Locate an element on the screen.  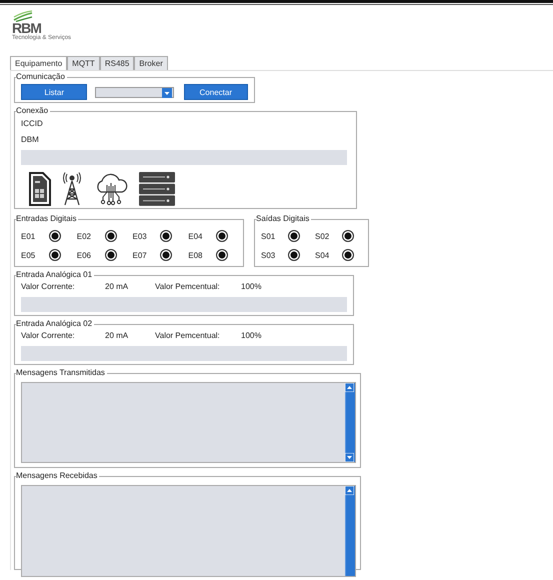
group-title: Mensagens Recebidas is located at coordinates (58, 476).